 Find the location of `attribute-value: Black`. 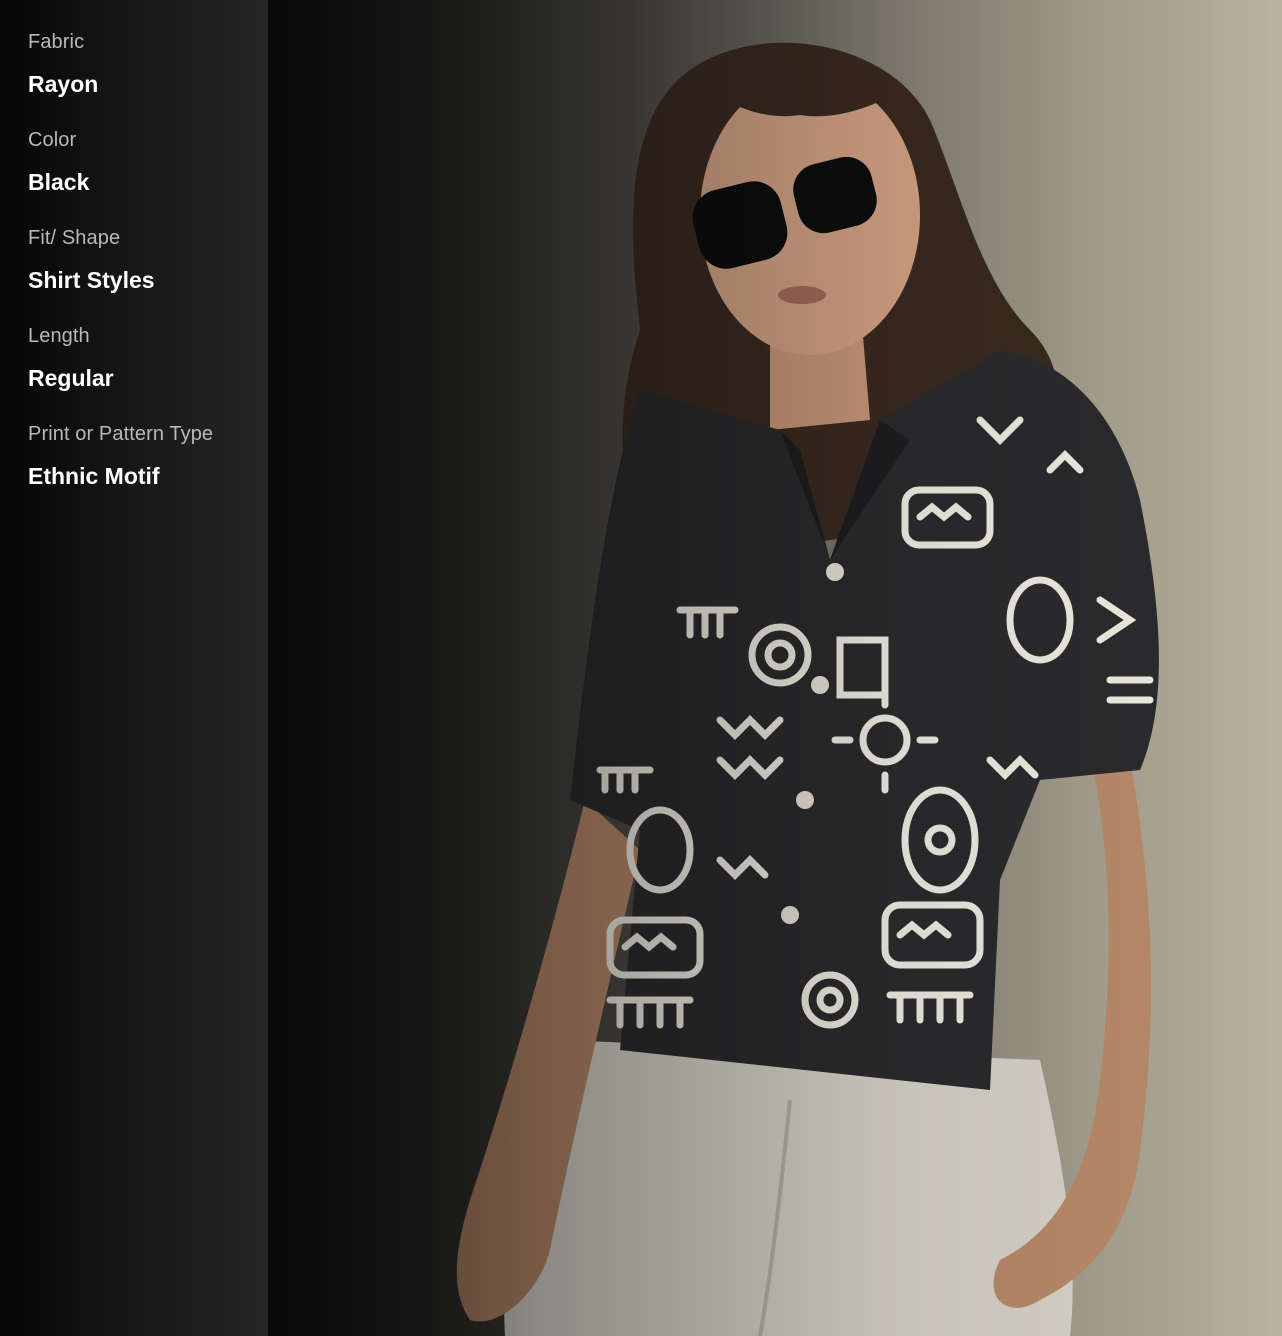

attribute-value: Black is located at coordinates (59, 182).